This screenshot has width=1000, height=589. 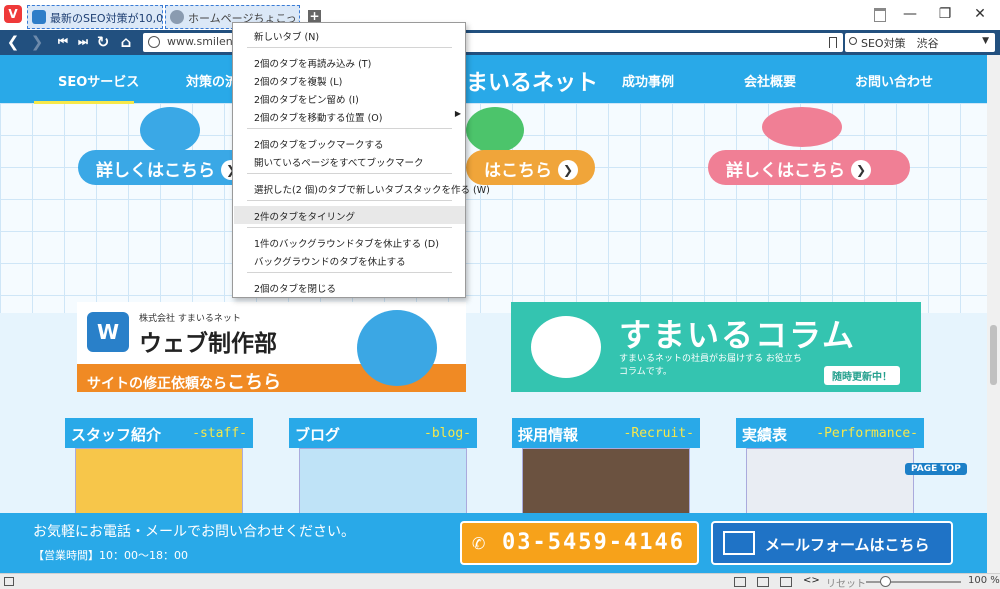 I want to click on glasses-logo, so click(x=566, y=347).